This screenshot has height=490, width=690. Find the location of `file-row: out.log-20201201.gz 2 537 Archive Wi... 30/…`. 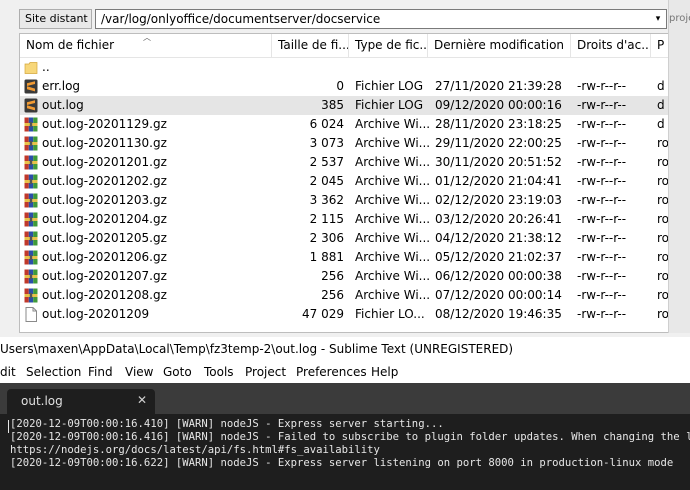

file-row: out.log-20201201.gz 2 537 Archive Wi... 30/… is located at coordinates (344, 162).